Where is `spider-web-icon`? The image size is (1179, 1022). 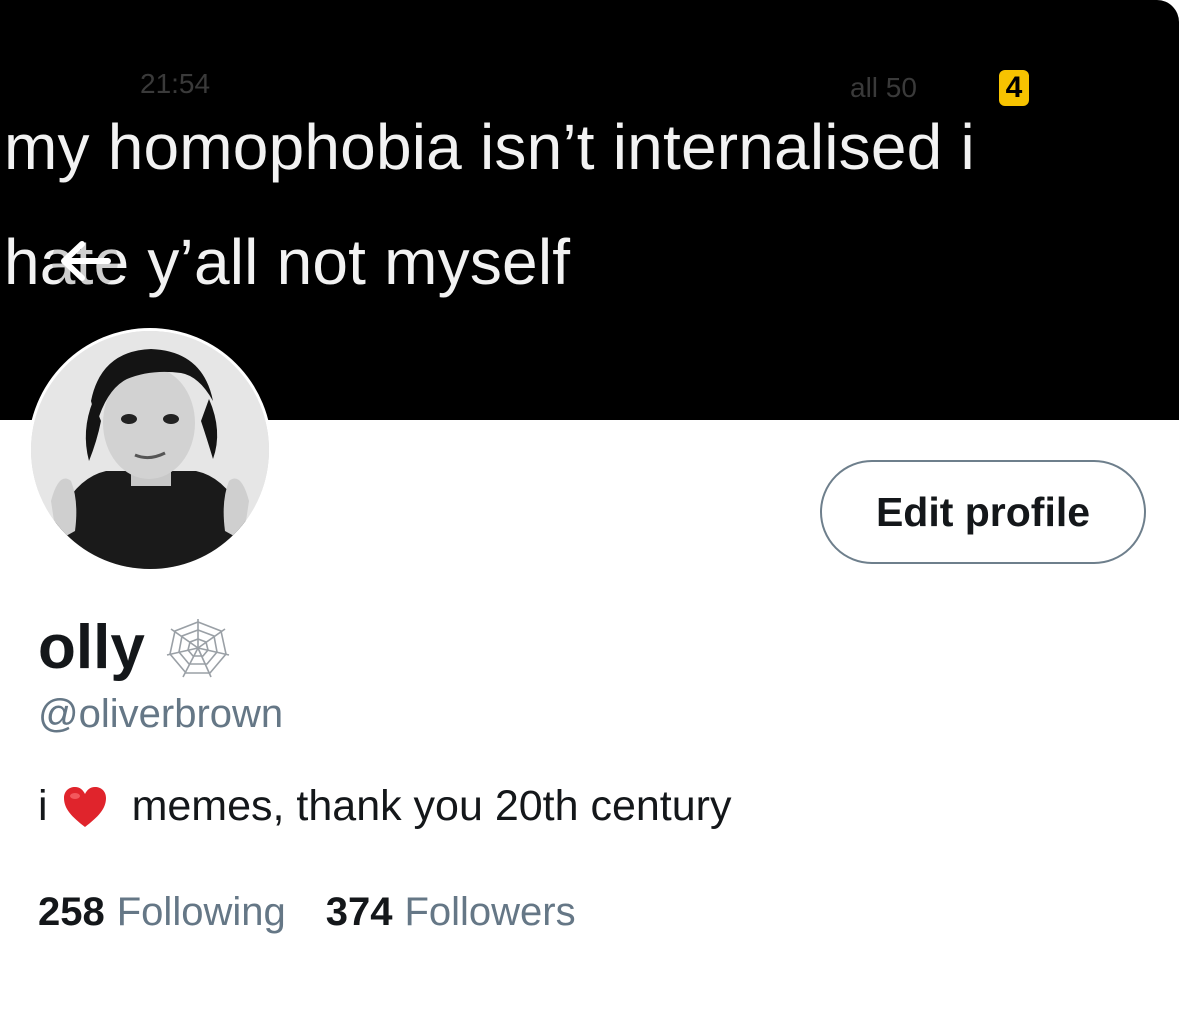
spider-web-icon is located at coordinates (197, 647).